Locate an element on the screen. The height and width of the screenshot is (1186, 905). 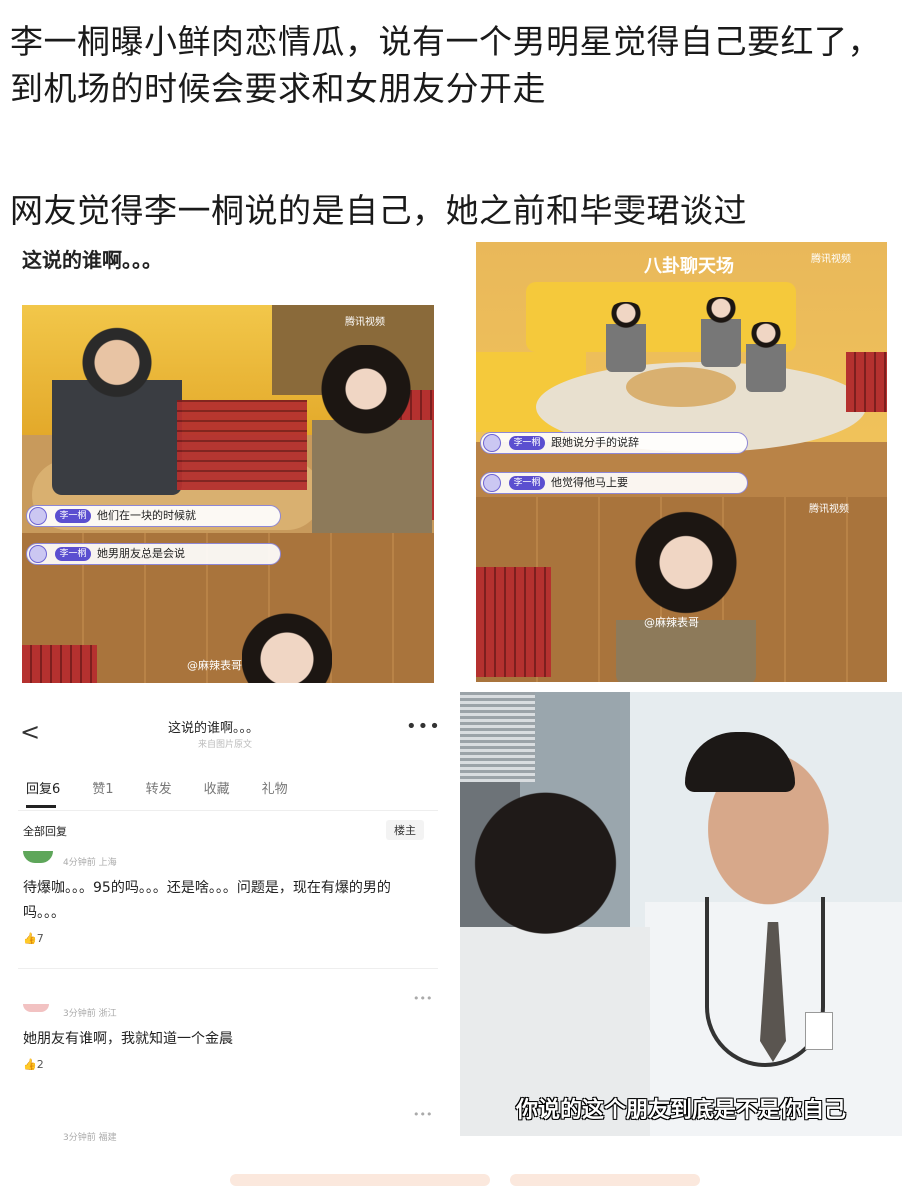
subtitle-text: 跟她说分手的说辞 is located at coordinates (595, 442).